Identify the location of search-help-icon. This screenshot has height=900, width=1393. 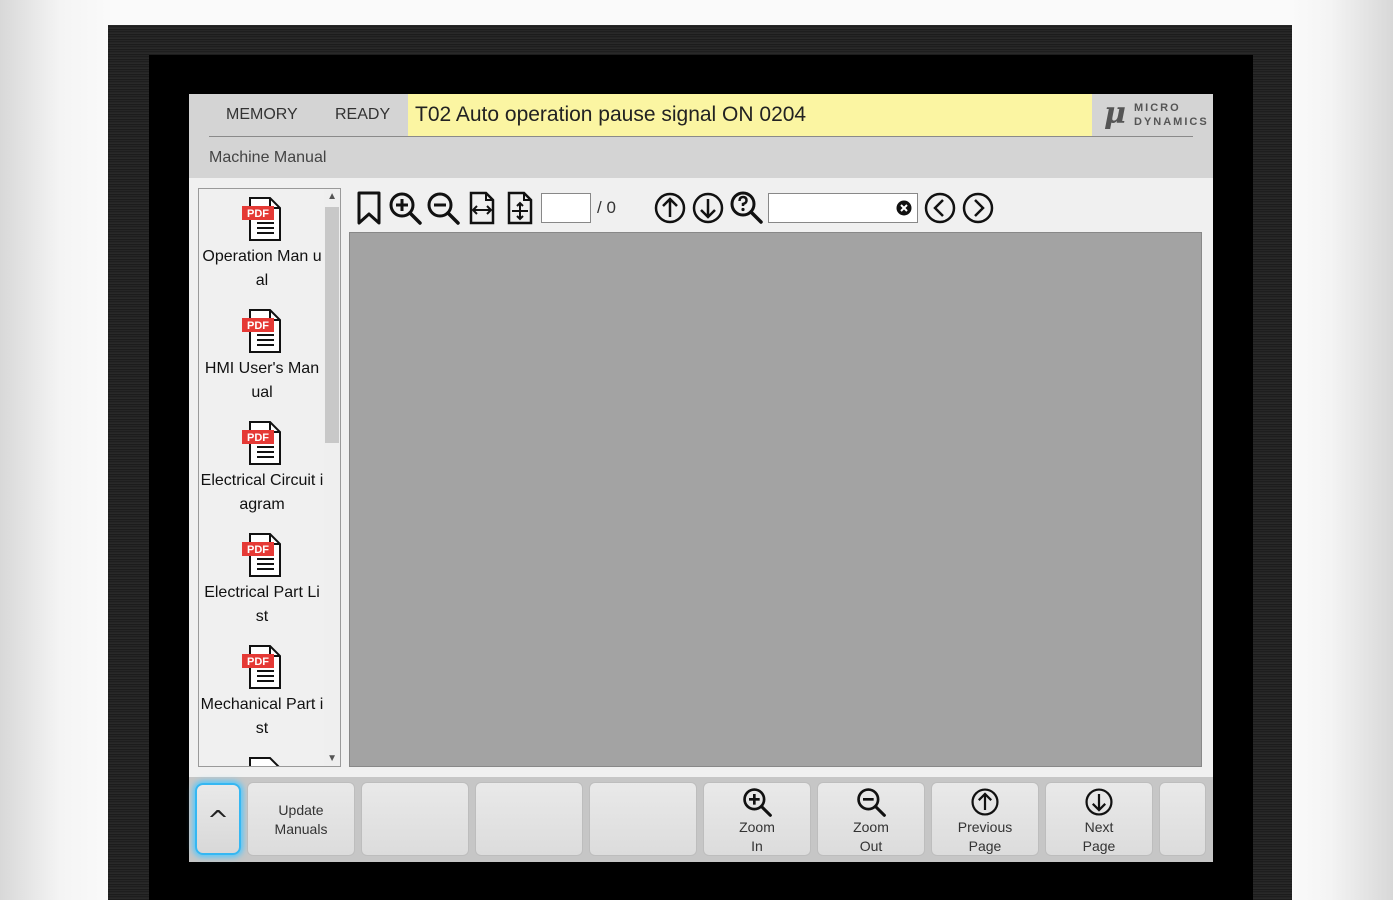
(746, 208).